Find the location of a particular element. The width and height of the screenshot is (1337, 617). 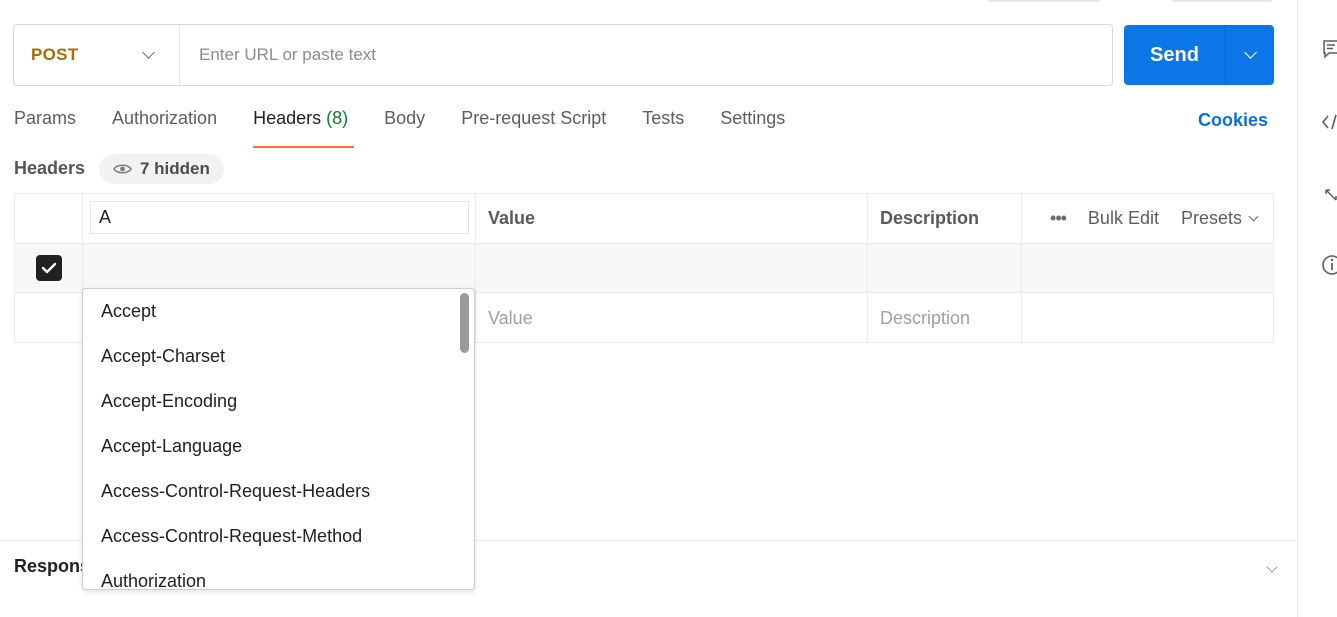

response-collapse-toggle is located at coordinates (1272, 567).